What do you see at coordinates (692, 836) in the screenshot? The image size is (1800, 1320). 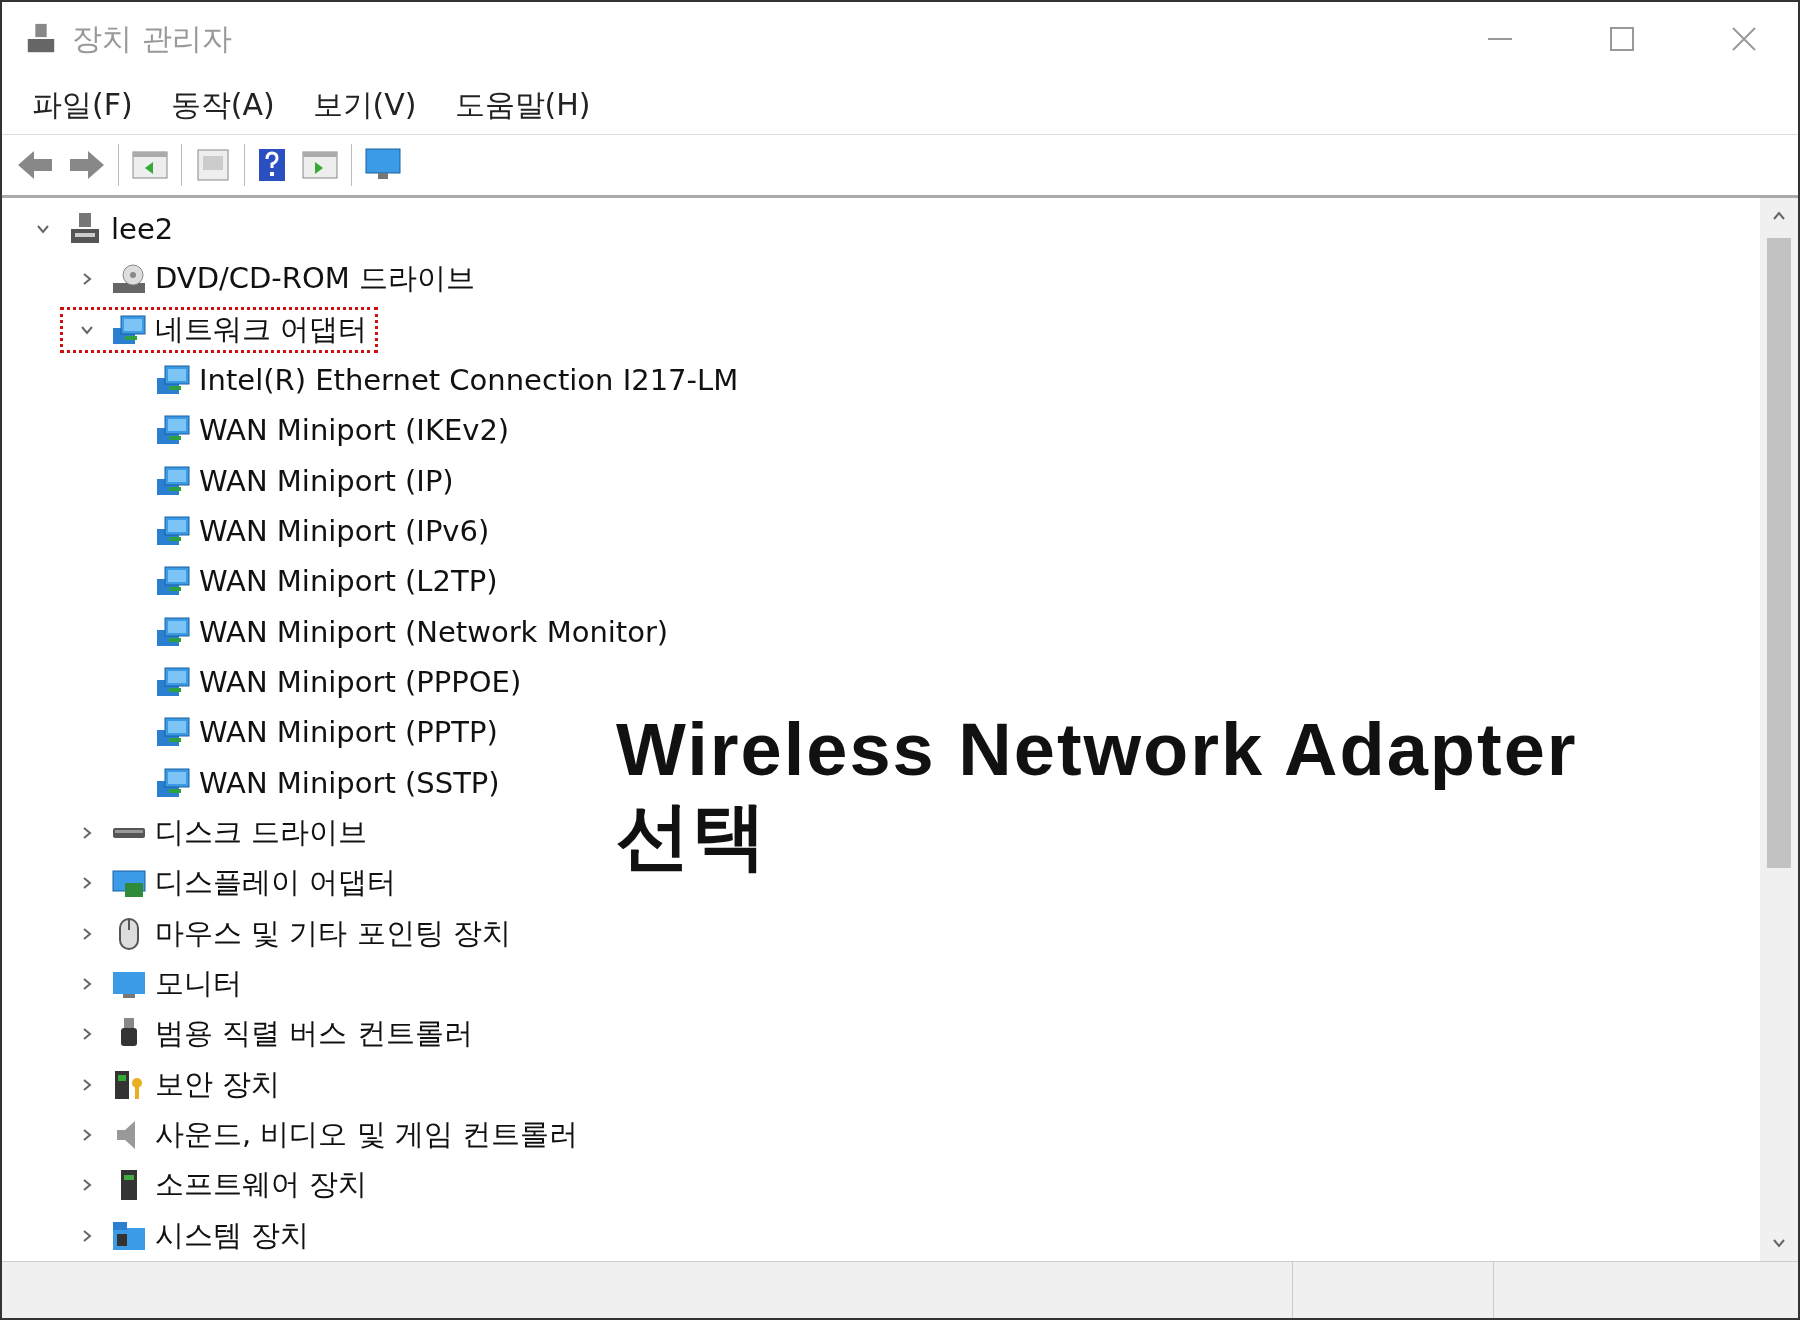 I see `annotation-text: 선택` at bounding box center [692, 836].